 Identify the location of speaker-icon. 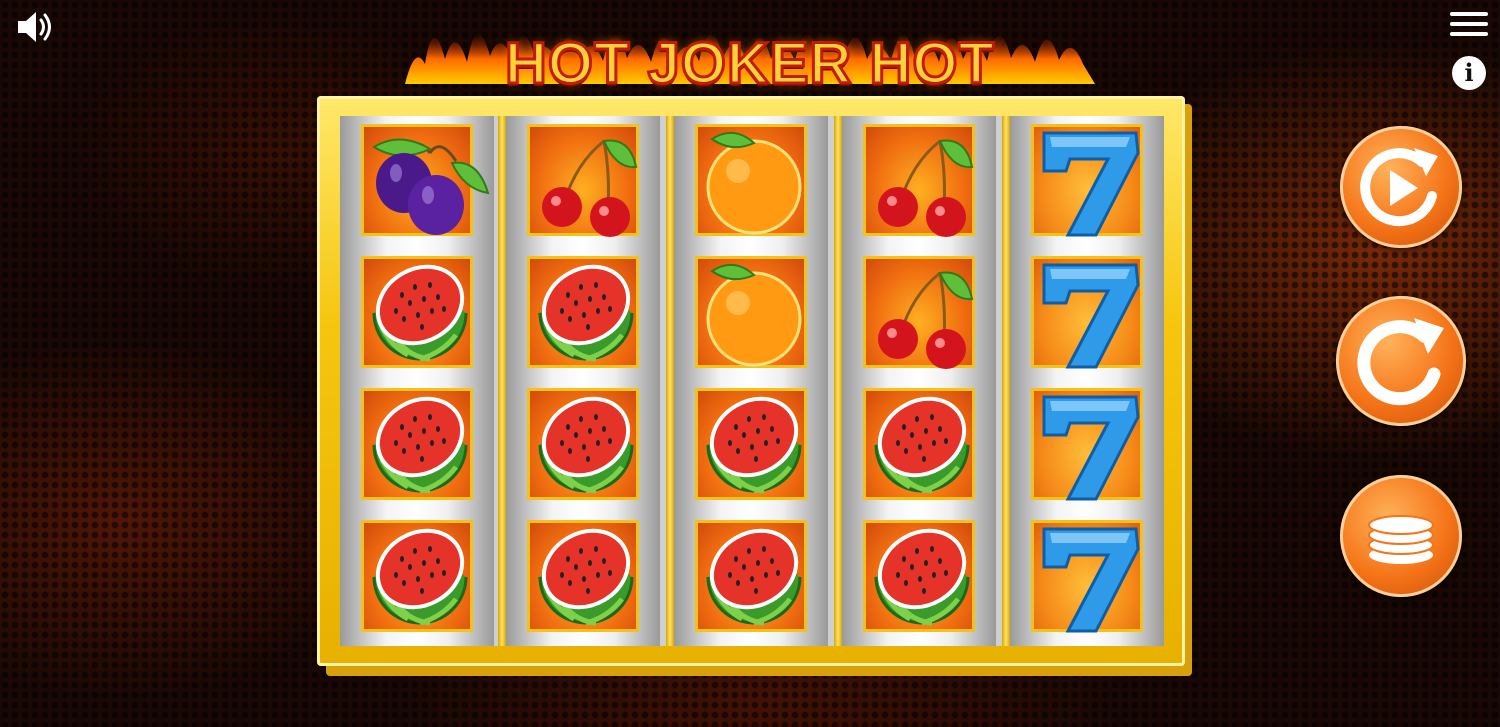
(34, 27).